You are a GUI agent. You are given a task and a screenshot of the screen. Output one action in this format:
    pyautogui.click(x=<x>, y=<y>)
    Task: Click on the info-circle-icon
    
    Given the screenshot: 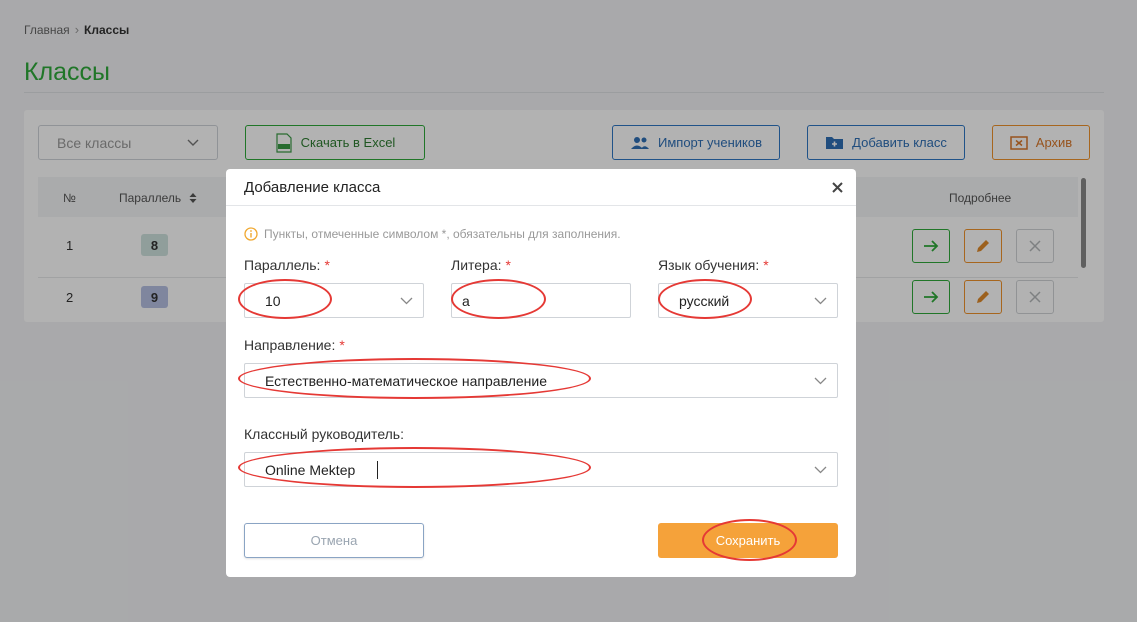 What is the action you would take?
    pyautogui.click(x=251, y=234)
    